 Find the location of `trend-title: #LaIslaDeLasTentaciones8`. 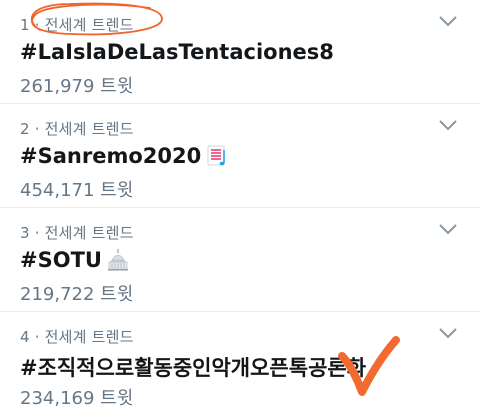

trend-title: #LaIslaDeLasTentaciones8 is located at coordinates (177, 52).